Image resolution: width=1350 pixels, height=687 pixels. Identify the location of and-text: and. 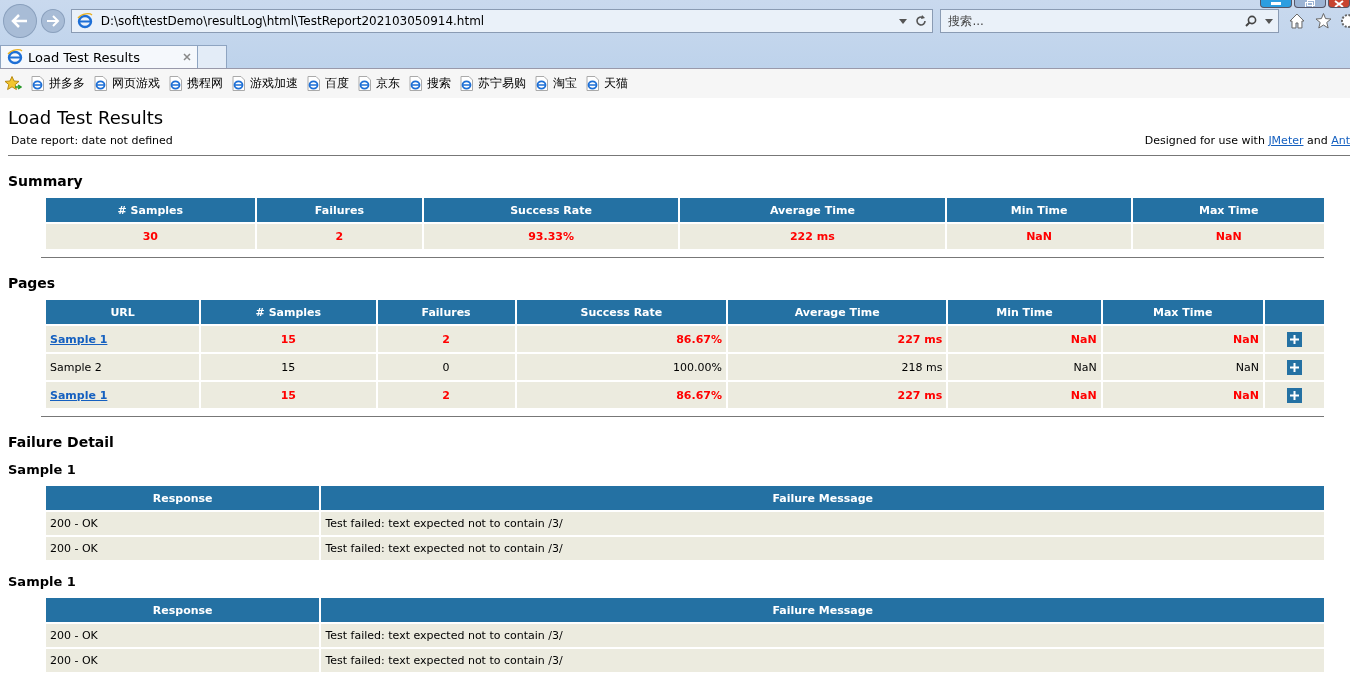
(1317, 140).